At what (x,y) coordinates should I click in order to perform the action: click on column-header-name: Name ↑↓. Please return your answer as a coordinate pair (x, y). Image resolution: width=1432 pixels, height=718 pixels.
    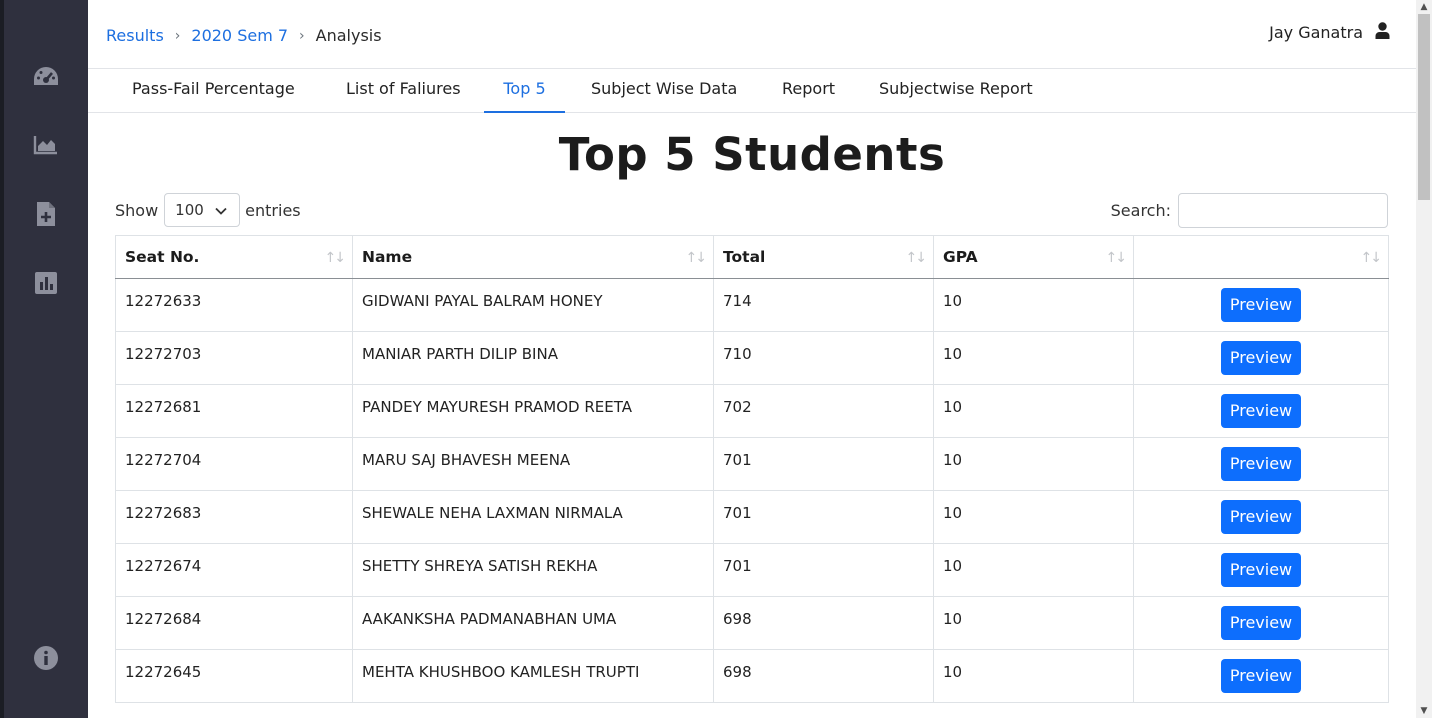
    Looking at the image, I should click on (533, 257).